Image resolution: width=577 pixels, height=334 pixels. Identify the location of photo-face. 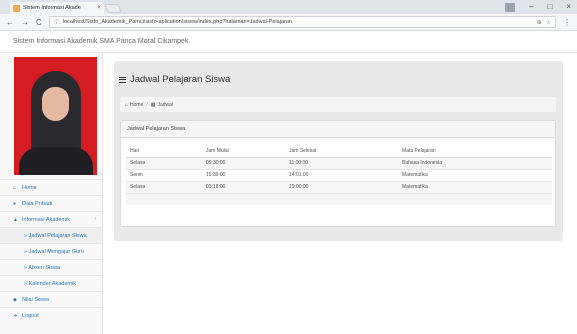
(55, 104).